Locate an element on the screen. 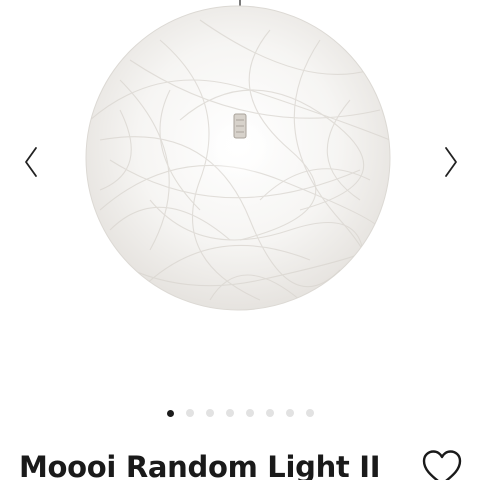 The height and width of the screenshot is (480, 480). gallery-pagination is located at coordinates (240, 413).